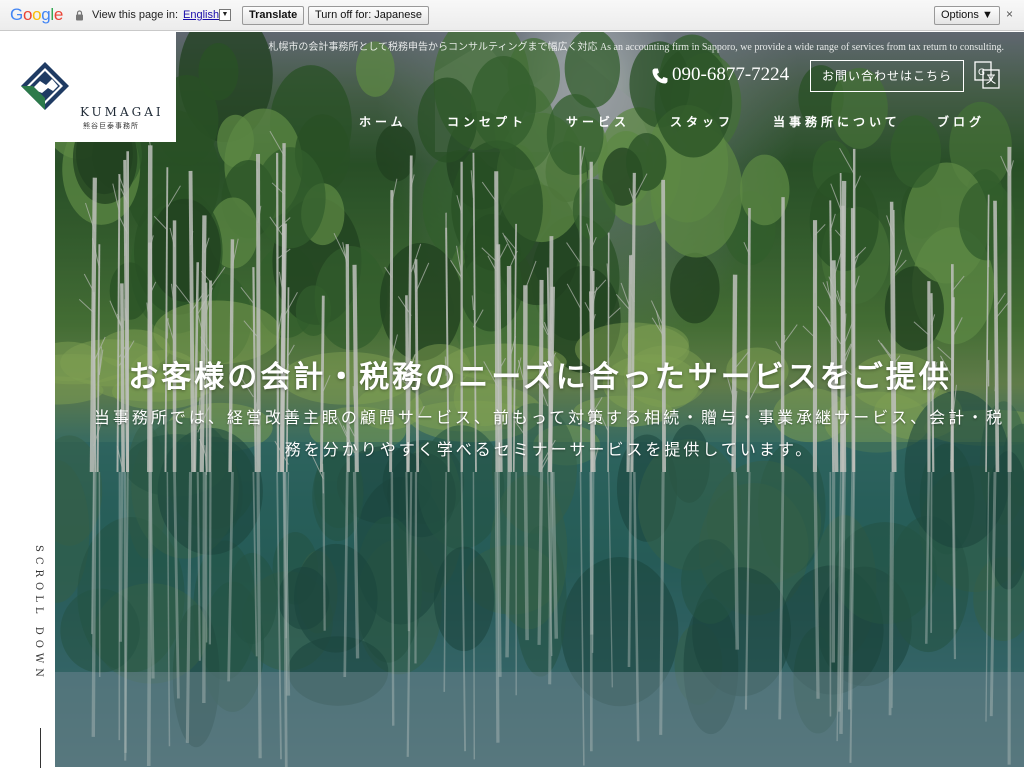  I want to click on lock-icon, so click(79, 15).